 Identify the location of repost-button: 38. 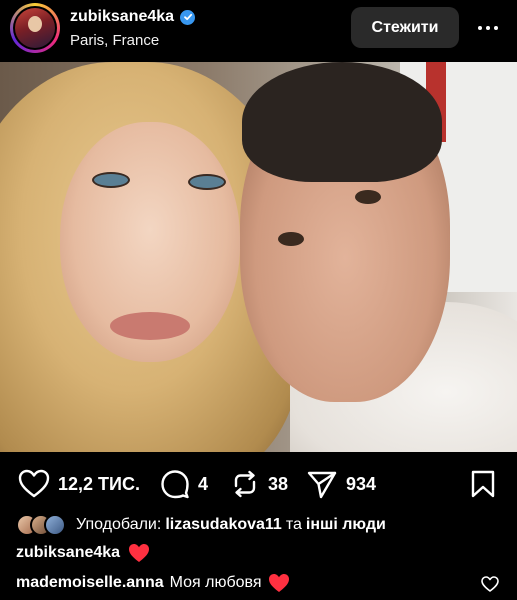
(259, 484).